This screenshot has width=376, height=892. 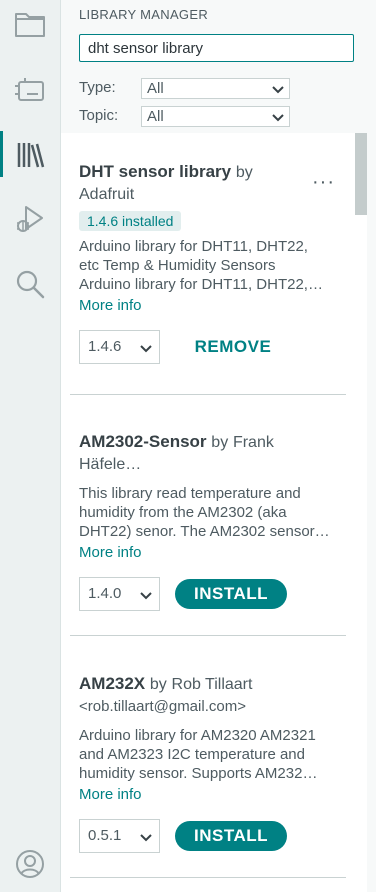 I want to click on version-select: 0.5.1, so click(x=119, y=836).